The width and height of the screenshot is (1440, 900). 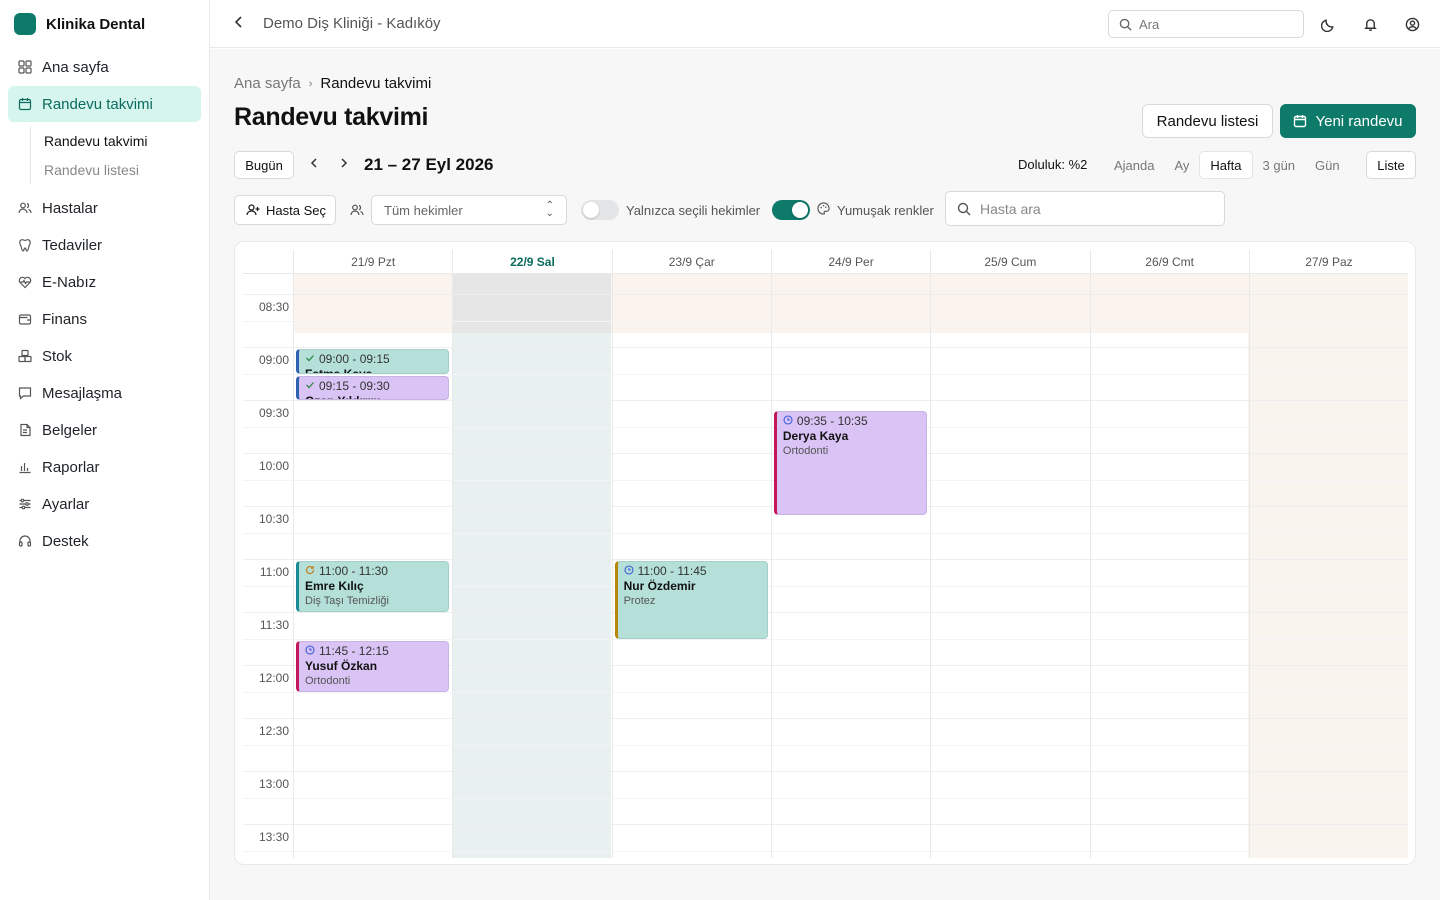 I want to click on day-header: 27/9 Paz, so click(x=1328, y=262).